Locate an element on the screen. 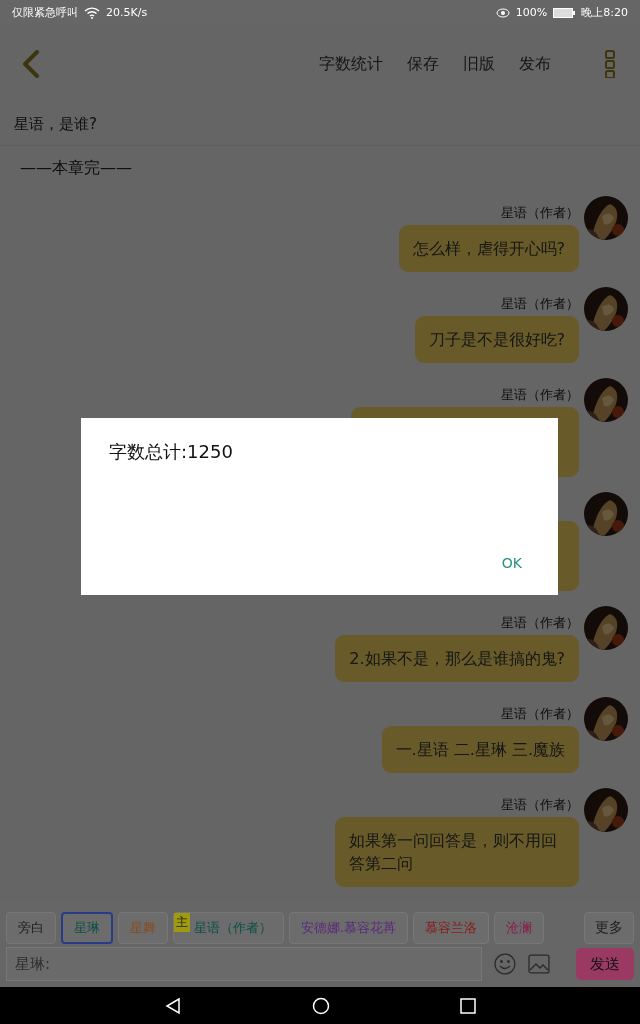  clock: 晚上8:20 is located at coordinates (604, 12).